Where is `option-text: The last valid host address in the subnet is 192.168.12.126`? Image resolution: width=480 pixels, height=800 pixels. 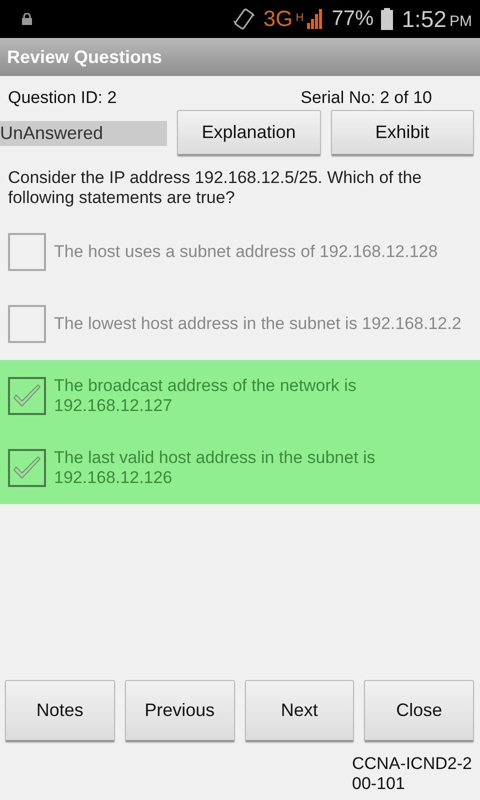
option-text: The last valid host address in the subnet is 192.168.12.126 is located at coordinates (215, 468).